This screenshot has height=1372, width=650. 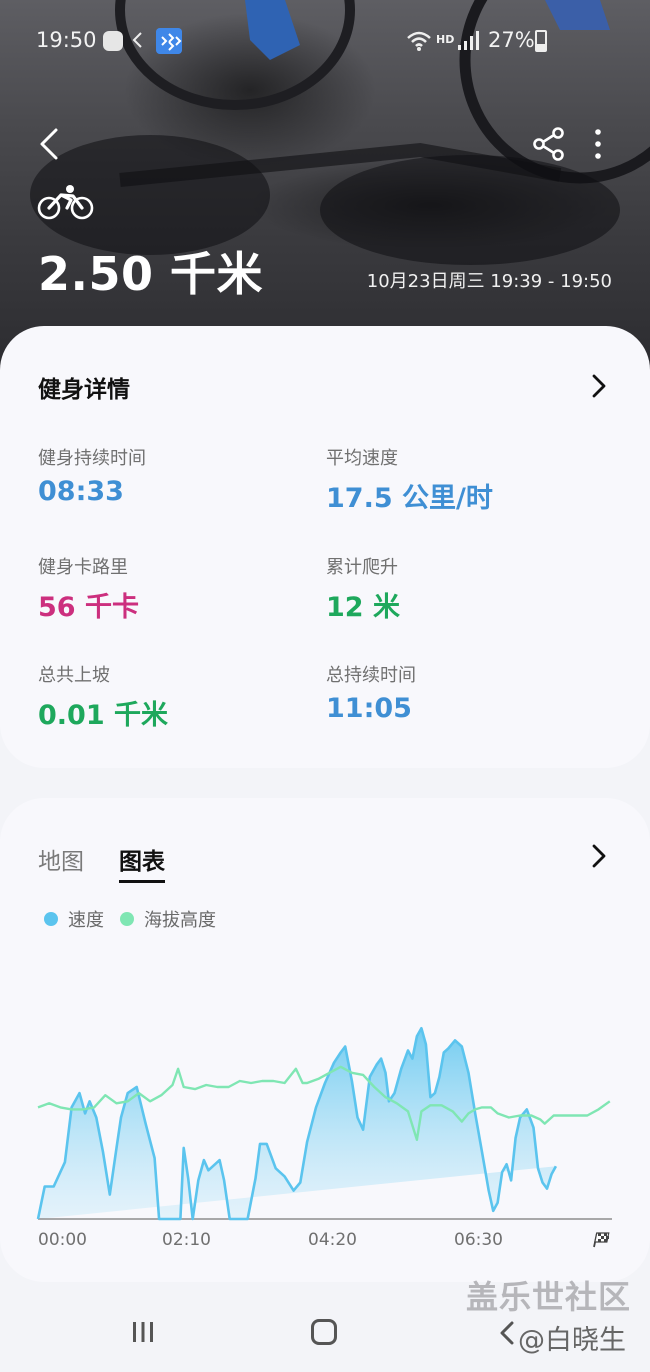 I want to click on watermark-author: @白晓生, so click(x=572, y=1340).